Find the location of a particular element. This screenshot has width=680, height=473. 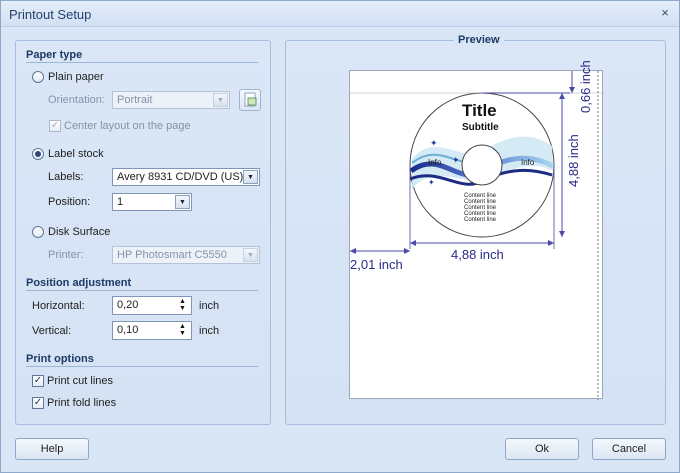

disk-surface-radio is located at coordinates (38, 232).